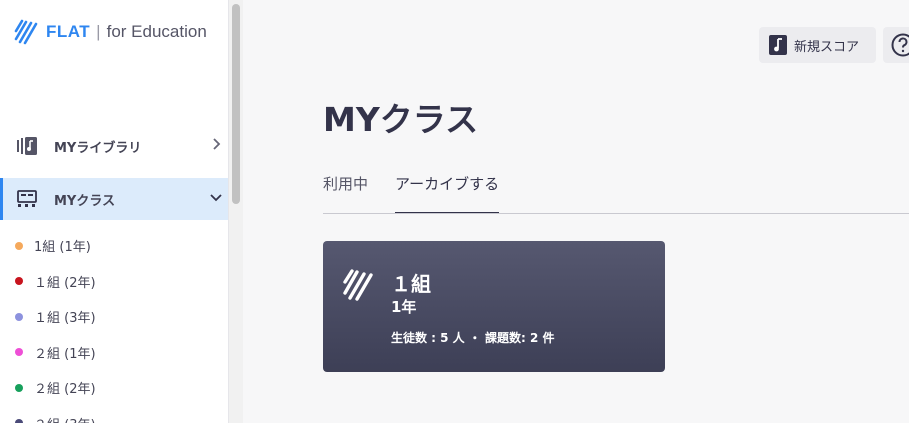 This screenshot has width=909, height=423. What do you see at coordinates (114, 388) in the screenshot?
I see `class-list-item: ２組 (2年)` at bounding box center [114, 388].